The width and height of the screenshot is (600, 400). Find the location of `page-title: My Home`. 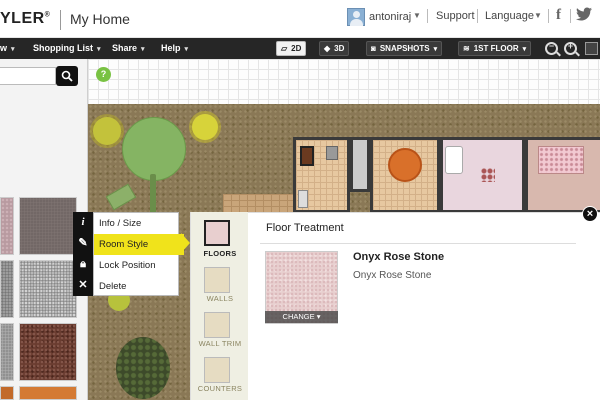

page-title: My Home is located at coordinates (100, 19).